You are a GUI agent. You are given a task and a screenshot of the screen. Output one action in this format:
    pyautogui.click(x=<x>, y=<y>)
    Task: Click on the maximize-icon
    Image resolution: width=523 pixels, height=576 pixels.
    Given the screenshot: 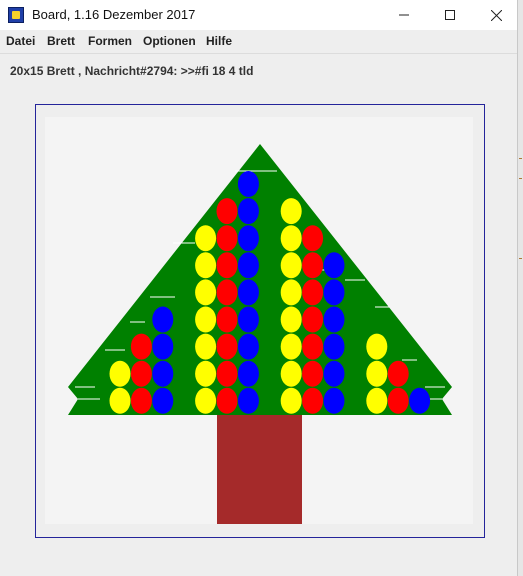 What is the action you would take?
    pyautogui.click(x=450, y=15)
    